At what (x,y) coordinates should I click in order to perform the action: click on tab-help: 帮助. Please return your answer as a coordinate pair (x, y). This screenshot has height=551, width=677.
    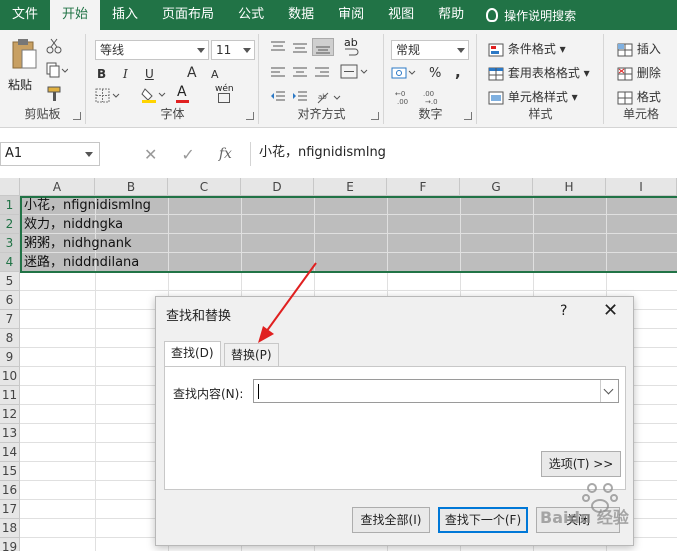
    Looking at the image, I should click on (451, 15).